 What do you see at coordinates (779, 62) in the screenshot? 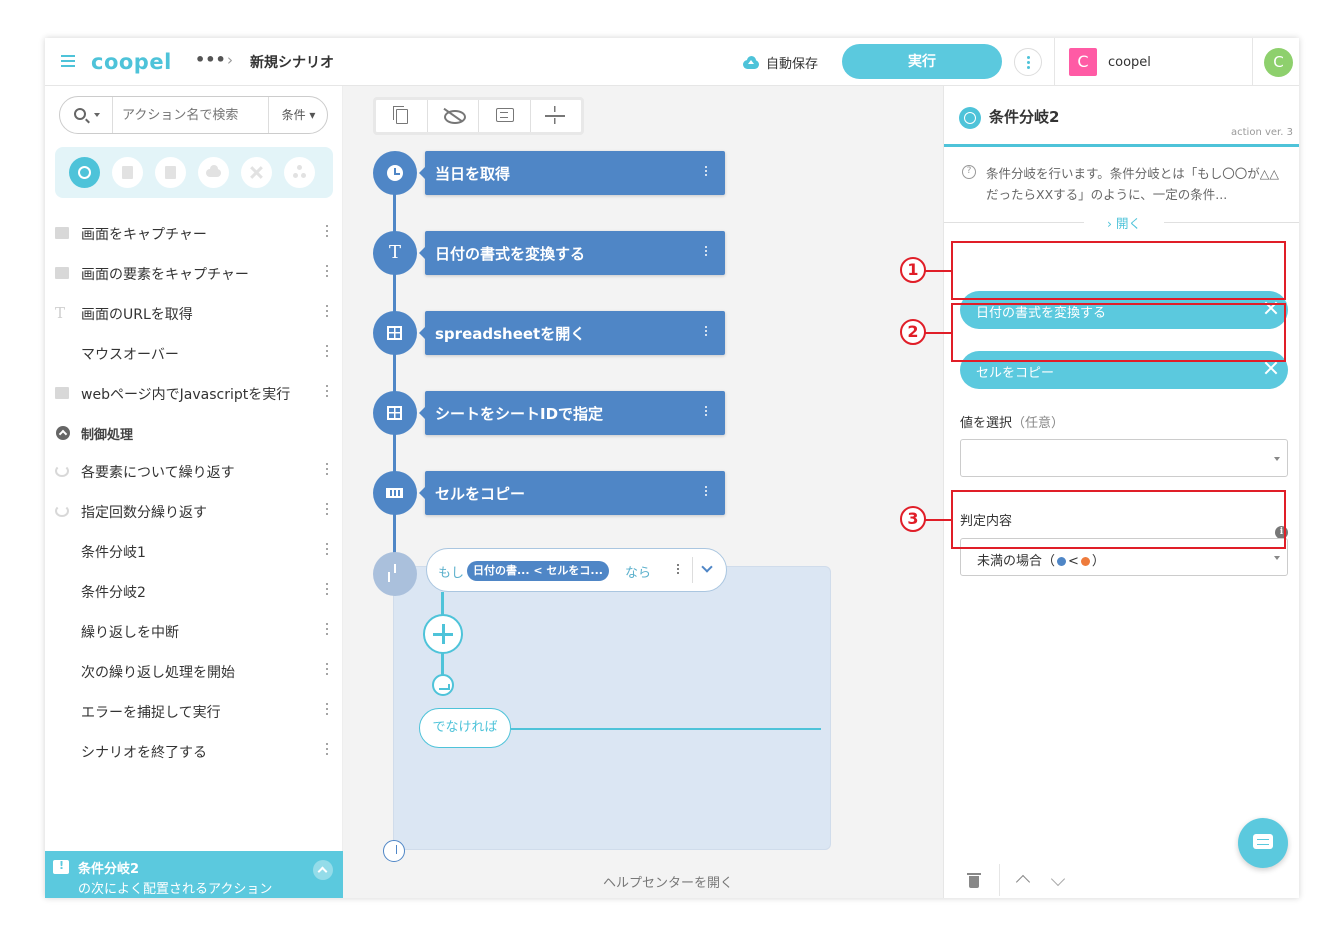
I see `autosave-toggle: 自動保存` at bounding box center [779, 62].